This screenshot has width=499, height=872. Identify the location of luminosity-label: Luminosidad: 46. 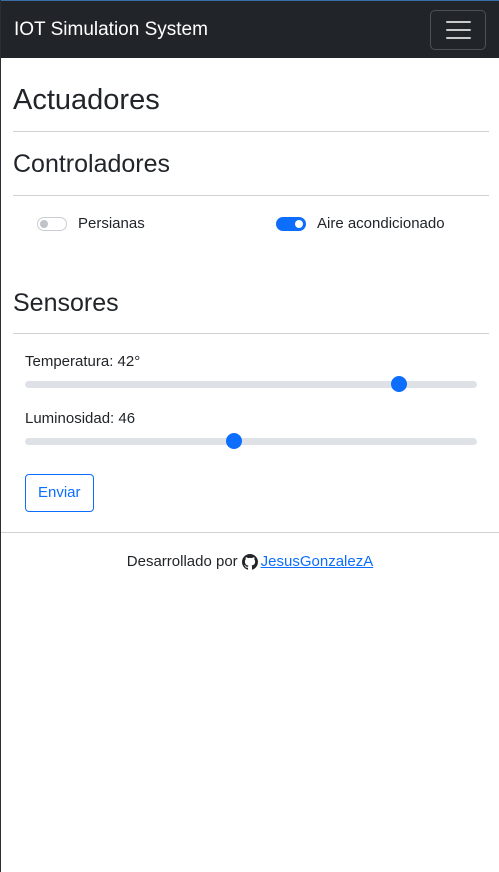
(80, 418).